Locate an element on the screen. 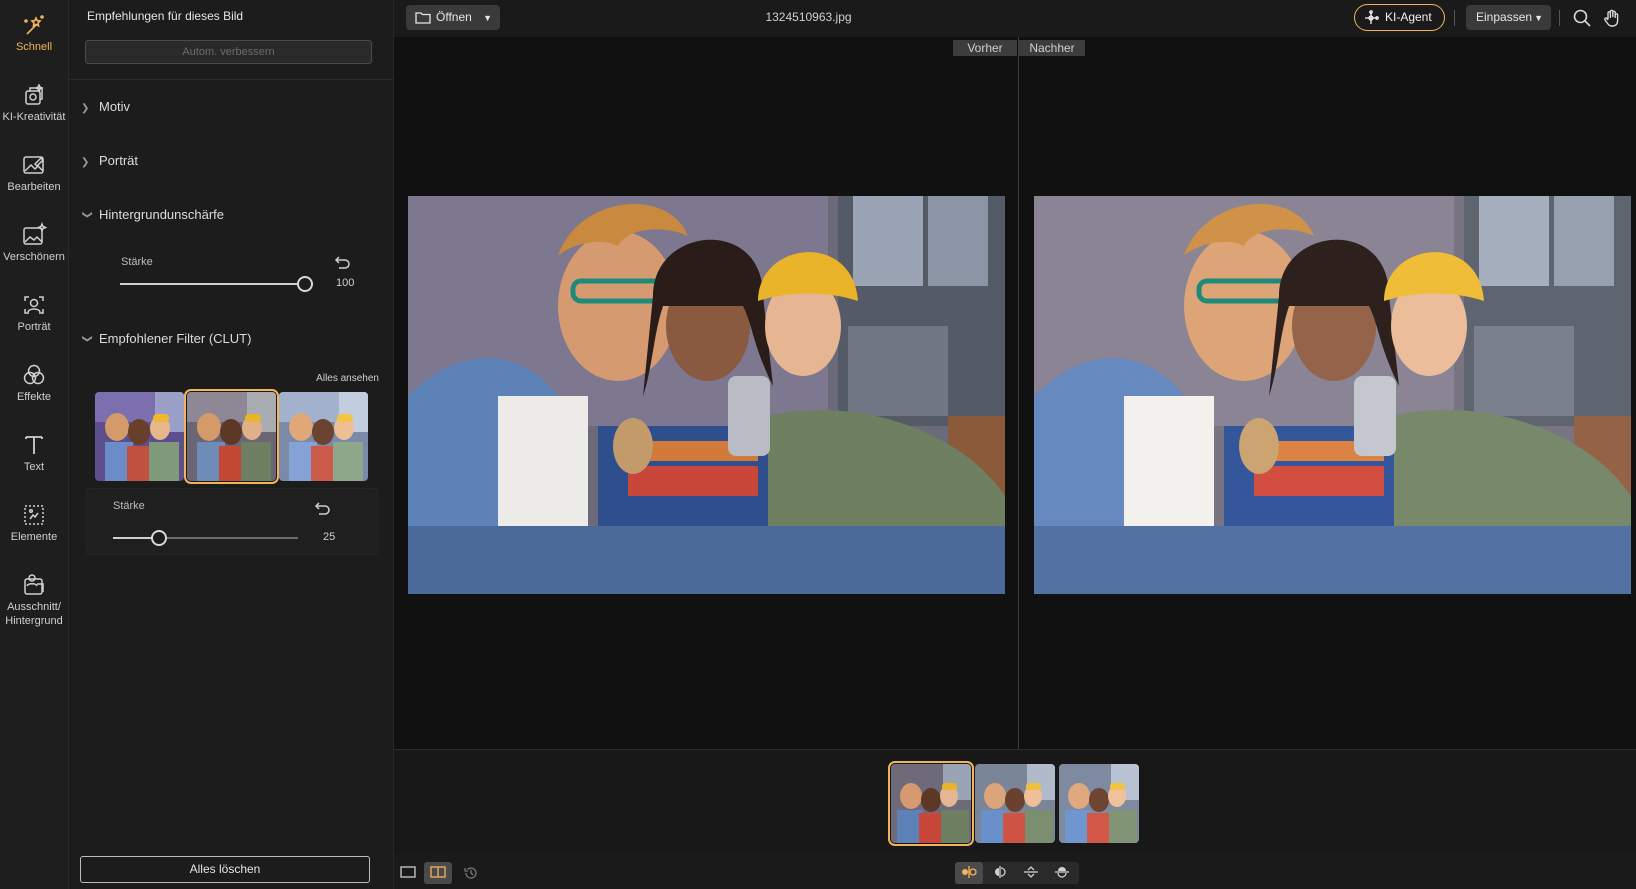 The width and height of the screenshot is (1636, 889). after-label: Nachher is located at coordinates (1052, 48).